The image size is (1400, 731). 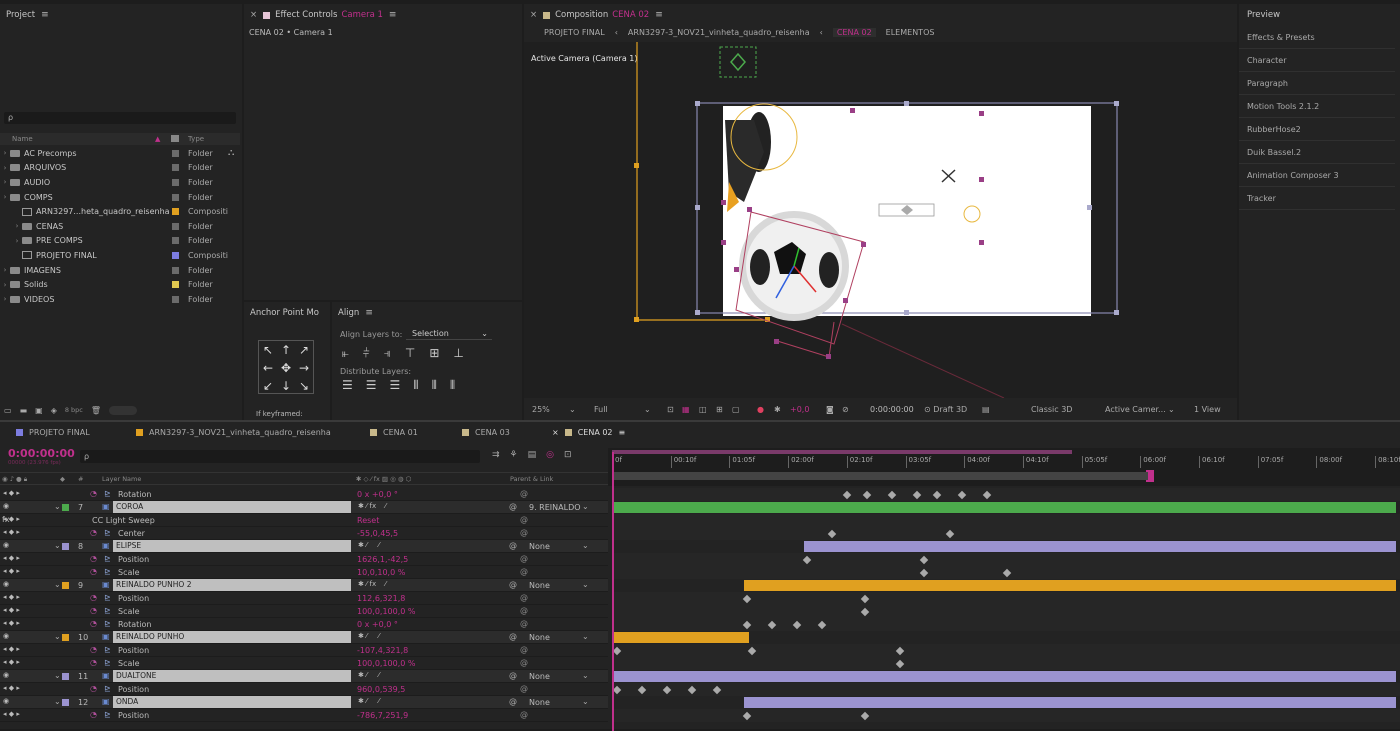 I want to click on new-comp-icon: ▣, so click(x=39, y=410).